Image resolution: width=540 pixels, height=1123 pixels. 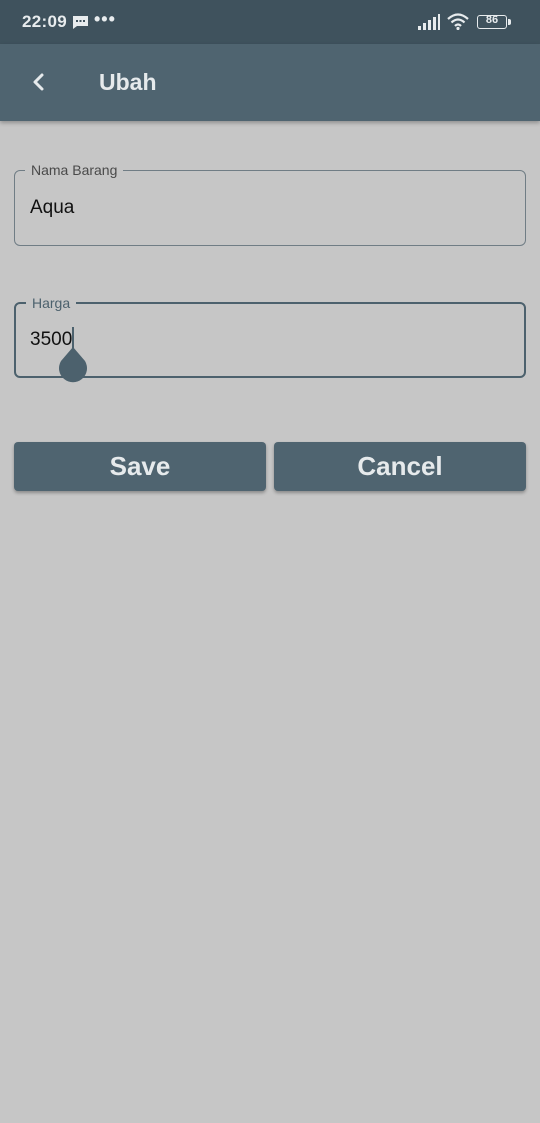 What do you see at coordinates (128, 82) in the screenshot?
I see `page-title: Ubah` at bounding box center [128, 82].